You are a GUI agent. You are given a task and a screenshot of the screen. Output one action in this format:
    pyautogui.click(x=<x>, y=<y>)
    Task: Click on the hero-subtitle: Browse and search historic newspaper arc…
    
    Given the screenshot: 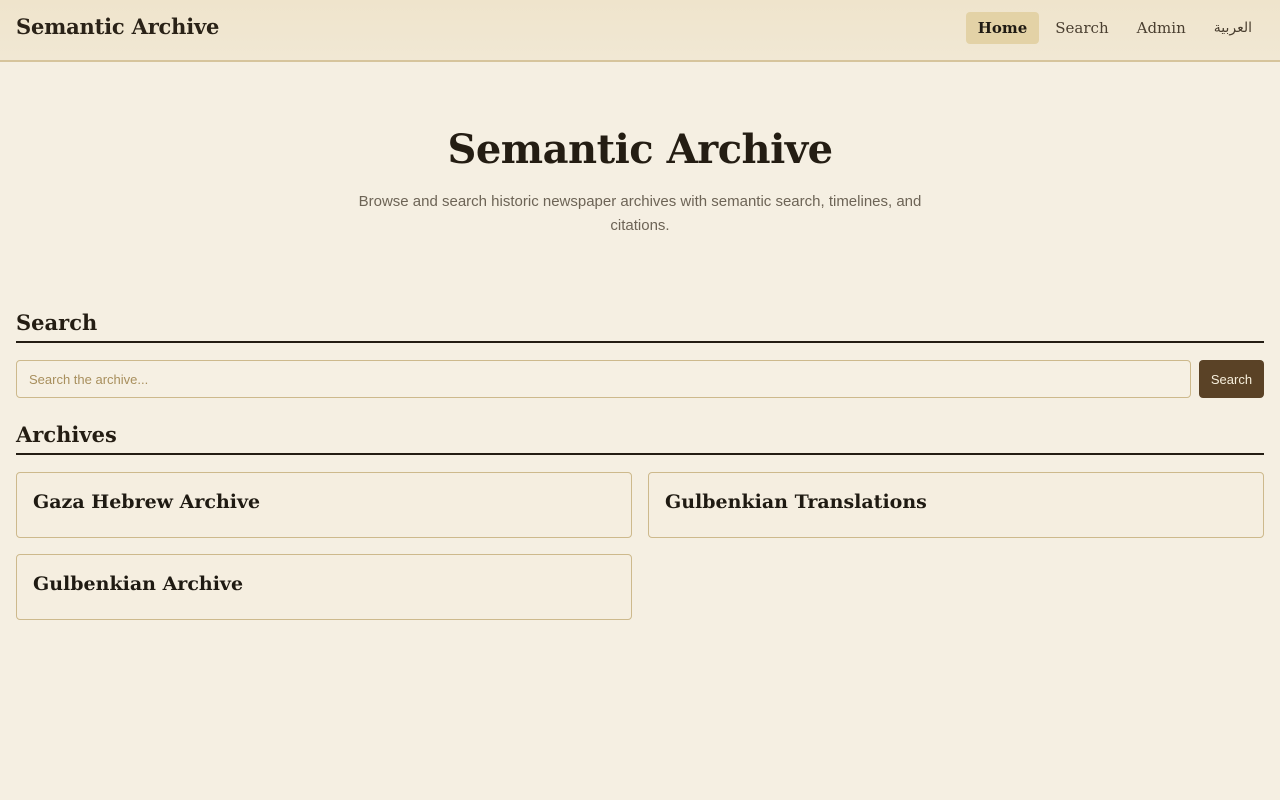 What is the action you would take?
    pyautogui.click(x=640, y=213)
    